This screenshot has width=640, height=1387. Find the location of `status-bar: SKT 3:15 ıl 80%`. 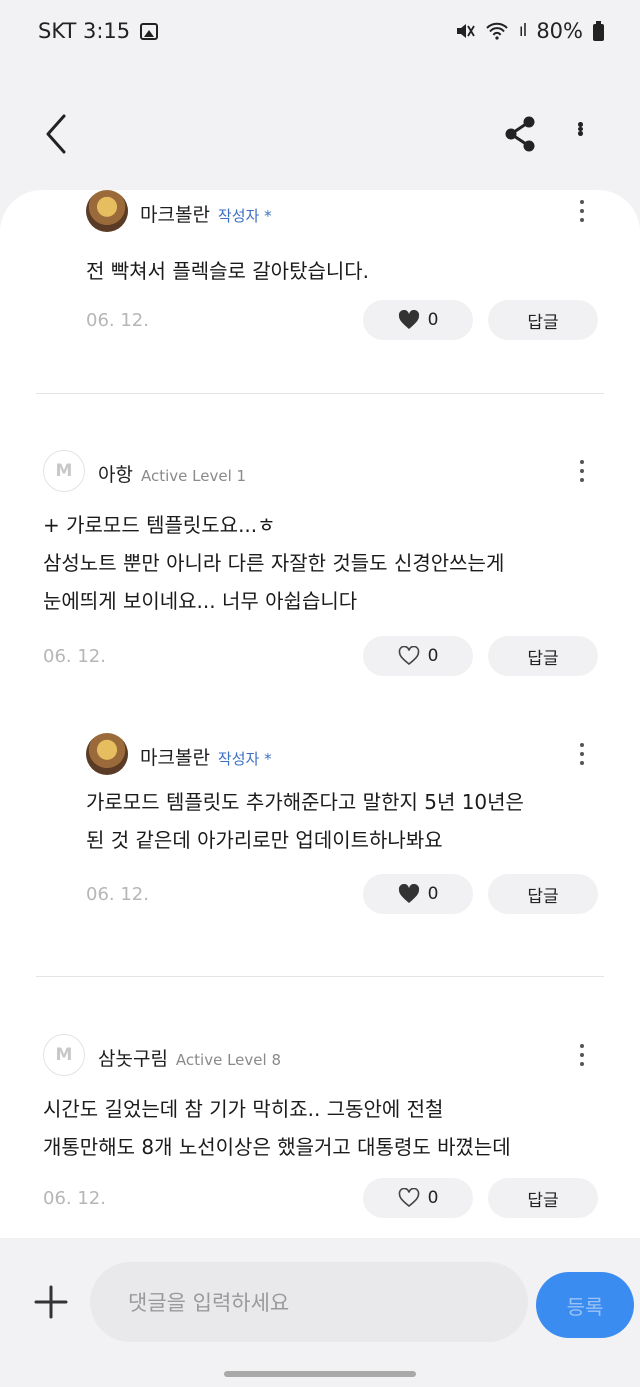

status-bar: SKT 3:15 ıl 80% is located at coordinates (320, 31).